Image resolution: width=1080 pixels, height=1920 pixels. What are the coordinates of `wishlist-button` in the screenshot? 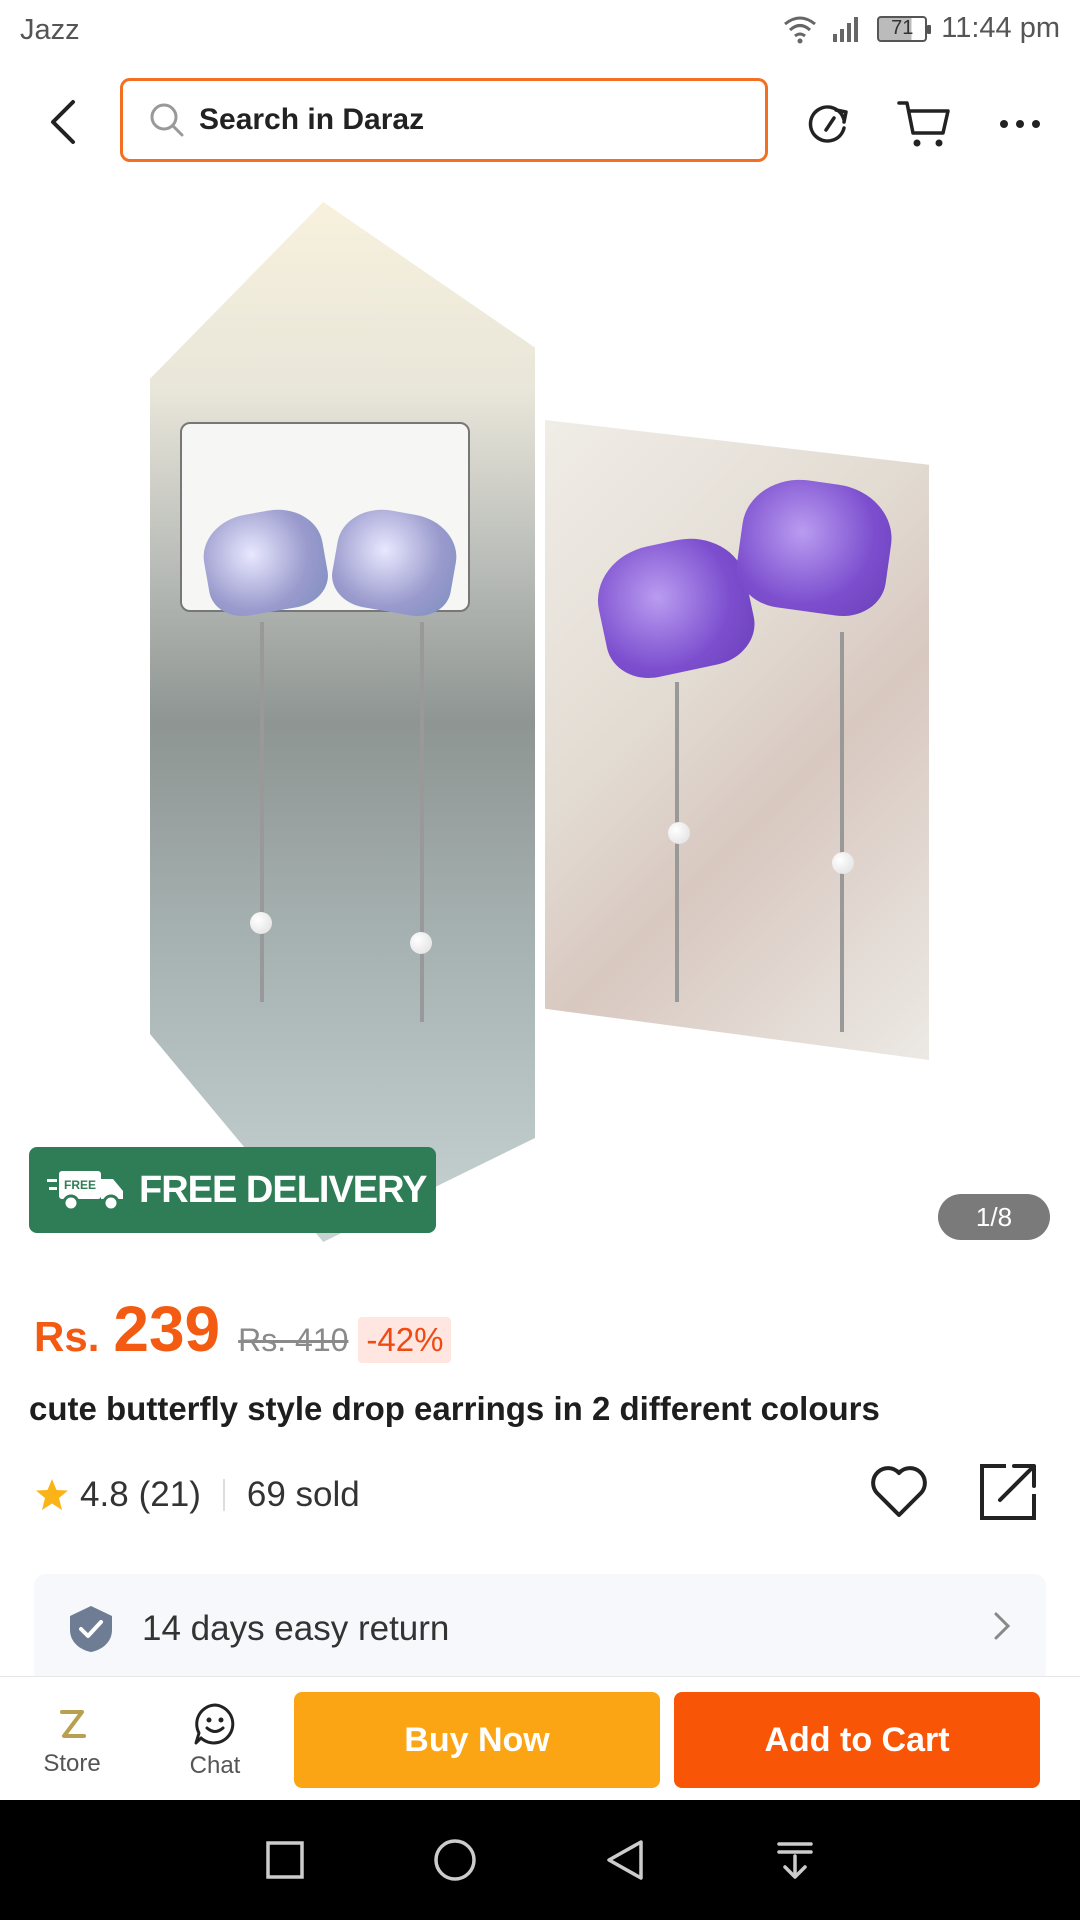 It's located at (899, 1491).